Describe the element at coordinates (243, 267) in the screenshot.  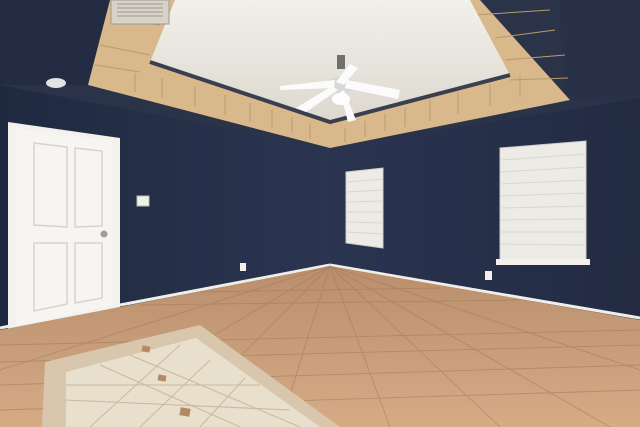
I see `outlet-left` at that location.